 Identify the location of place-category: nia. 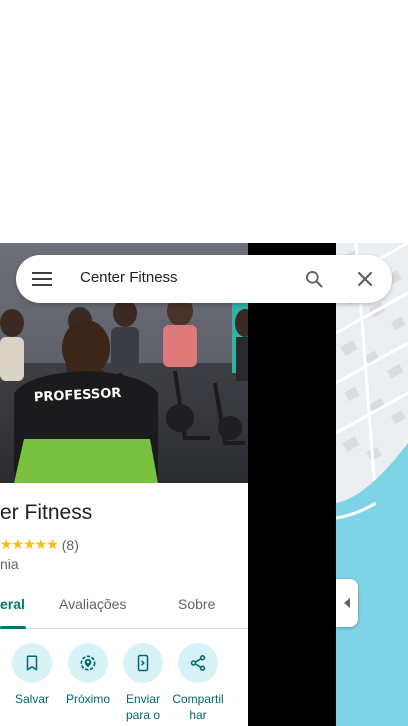
(9, 564).